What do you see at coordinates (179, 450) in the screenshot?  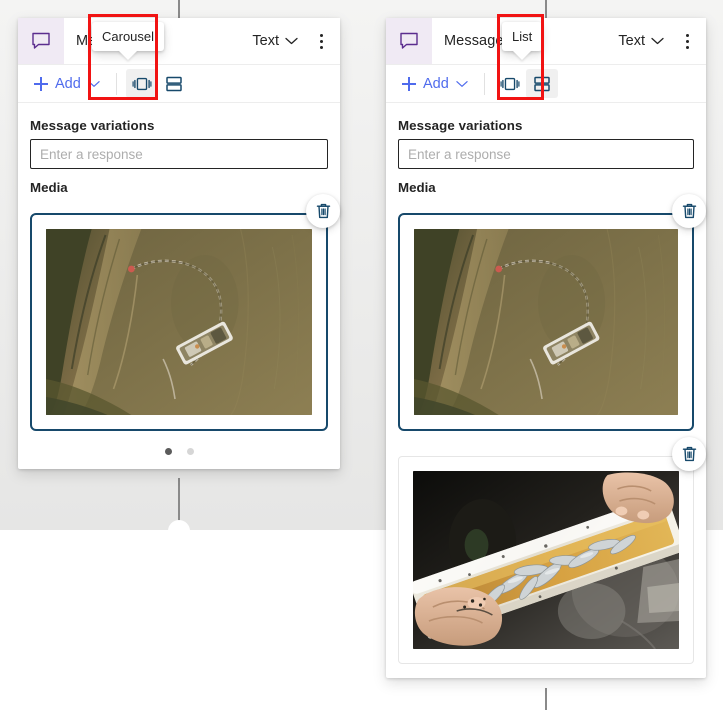 I see `carousel-pagination` at bounding box center [179, 450].